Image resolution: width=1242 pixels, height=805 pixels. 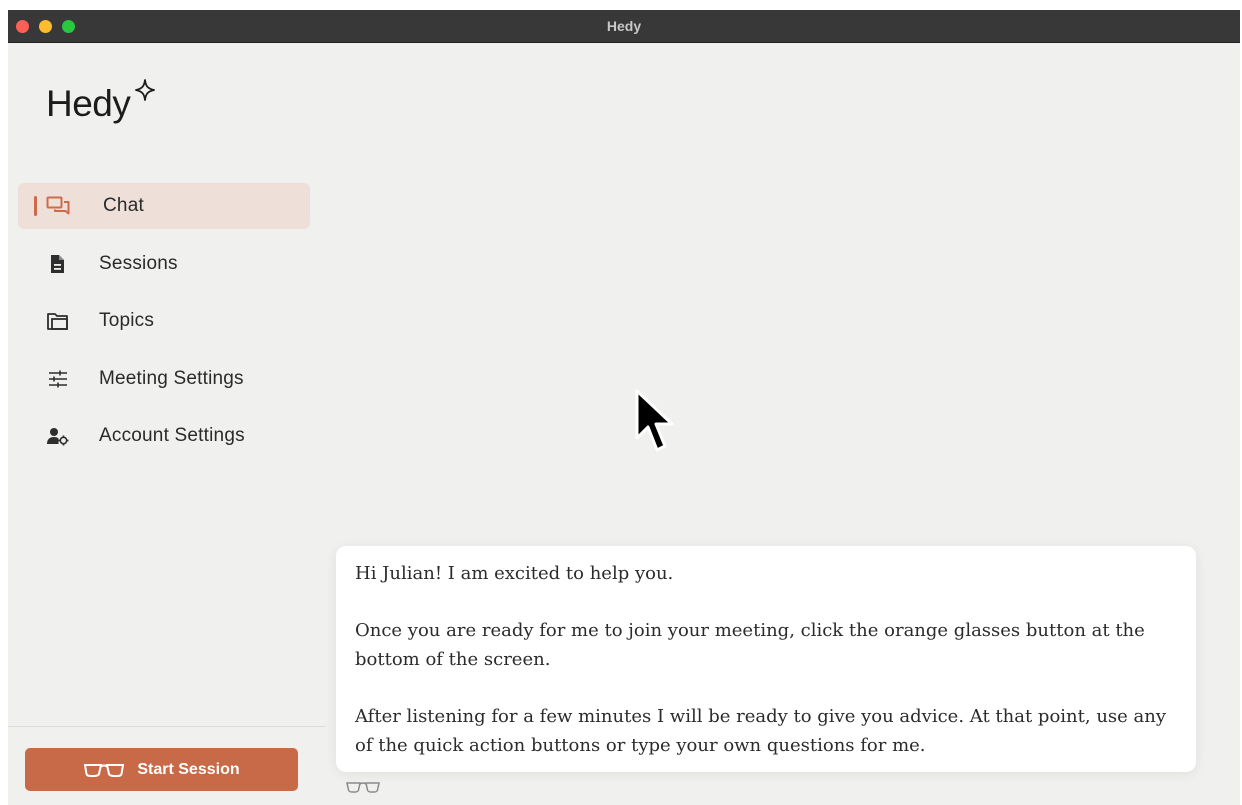 I want to click on start-session-button: Start Session, so click(x=161, y=769).